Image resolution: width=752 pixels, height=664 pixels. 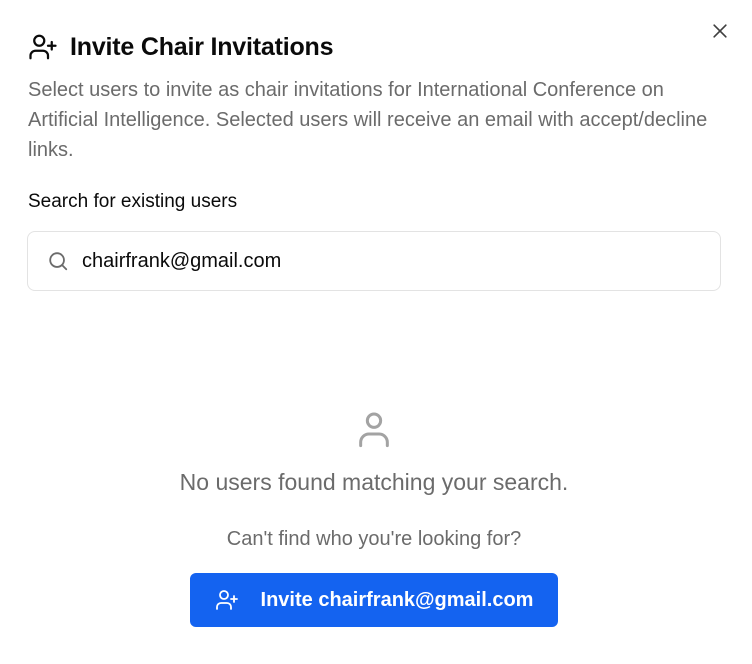 What do you see at coordinates (202, 46) in the screenshot?
I see `dialog-title: Invite Chair Invitations` at bounding box center [202, 46].